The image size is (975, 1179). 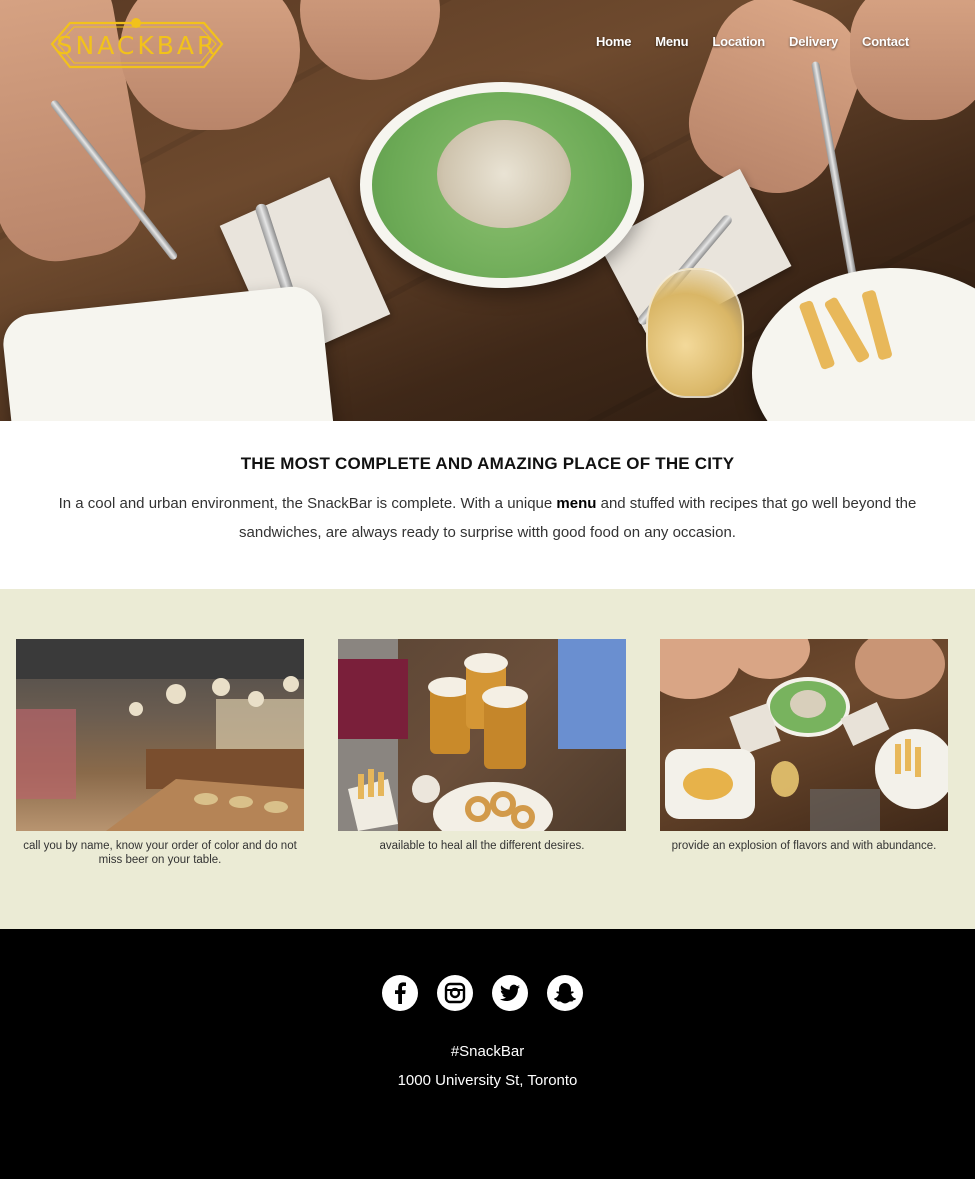 I want to click on restaurant-scene, so click(x=160, y=735).